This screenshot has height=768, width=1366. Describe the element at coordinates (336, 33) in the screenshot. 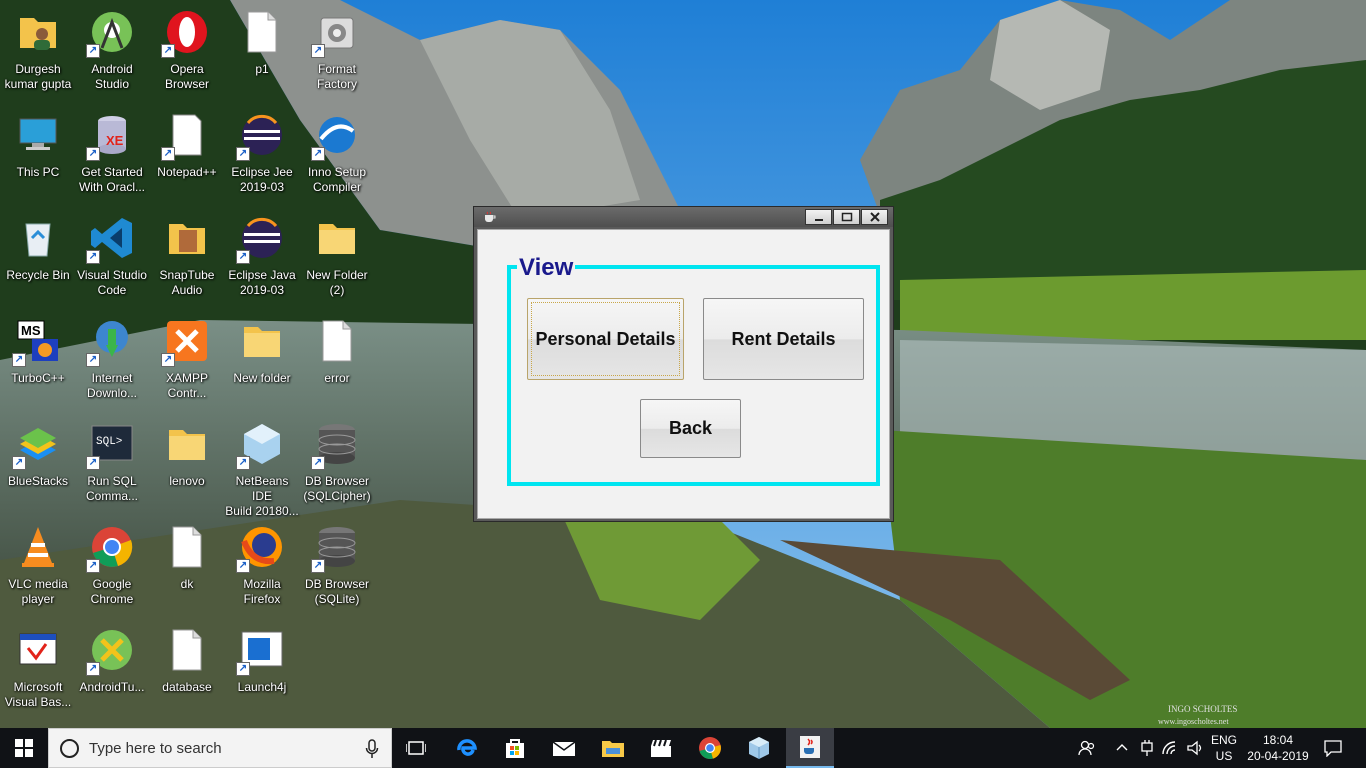

I see `format-factory-icon: ↗` at that location.